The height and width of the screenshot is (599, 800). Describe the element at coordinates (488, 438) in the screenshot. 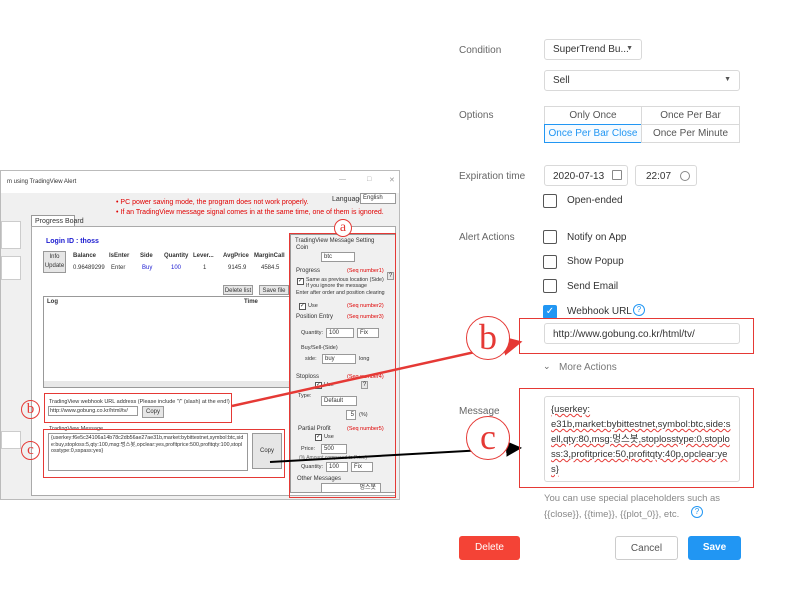

I see `marker-c-right: c` at that location.